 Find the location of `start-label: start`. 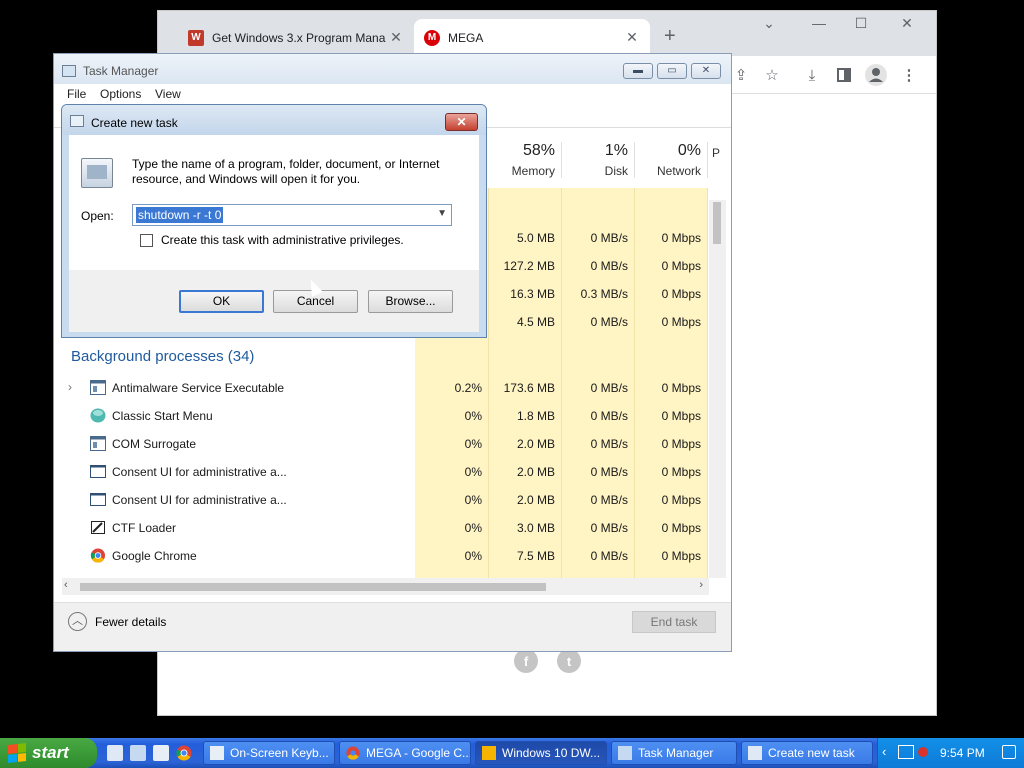

start-label: start is located at coordinates (50, 752).